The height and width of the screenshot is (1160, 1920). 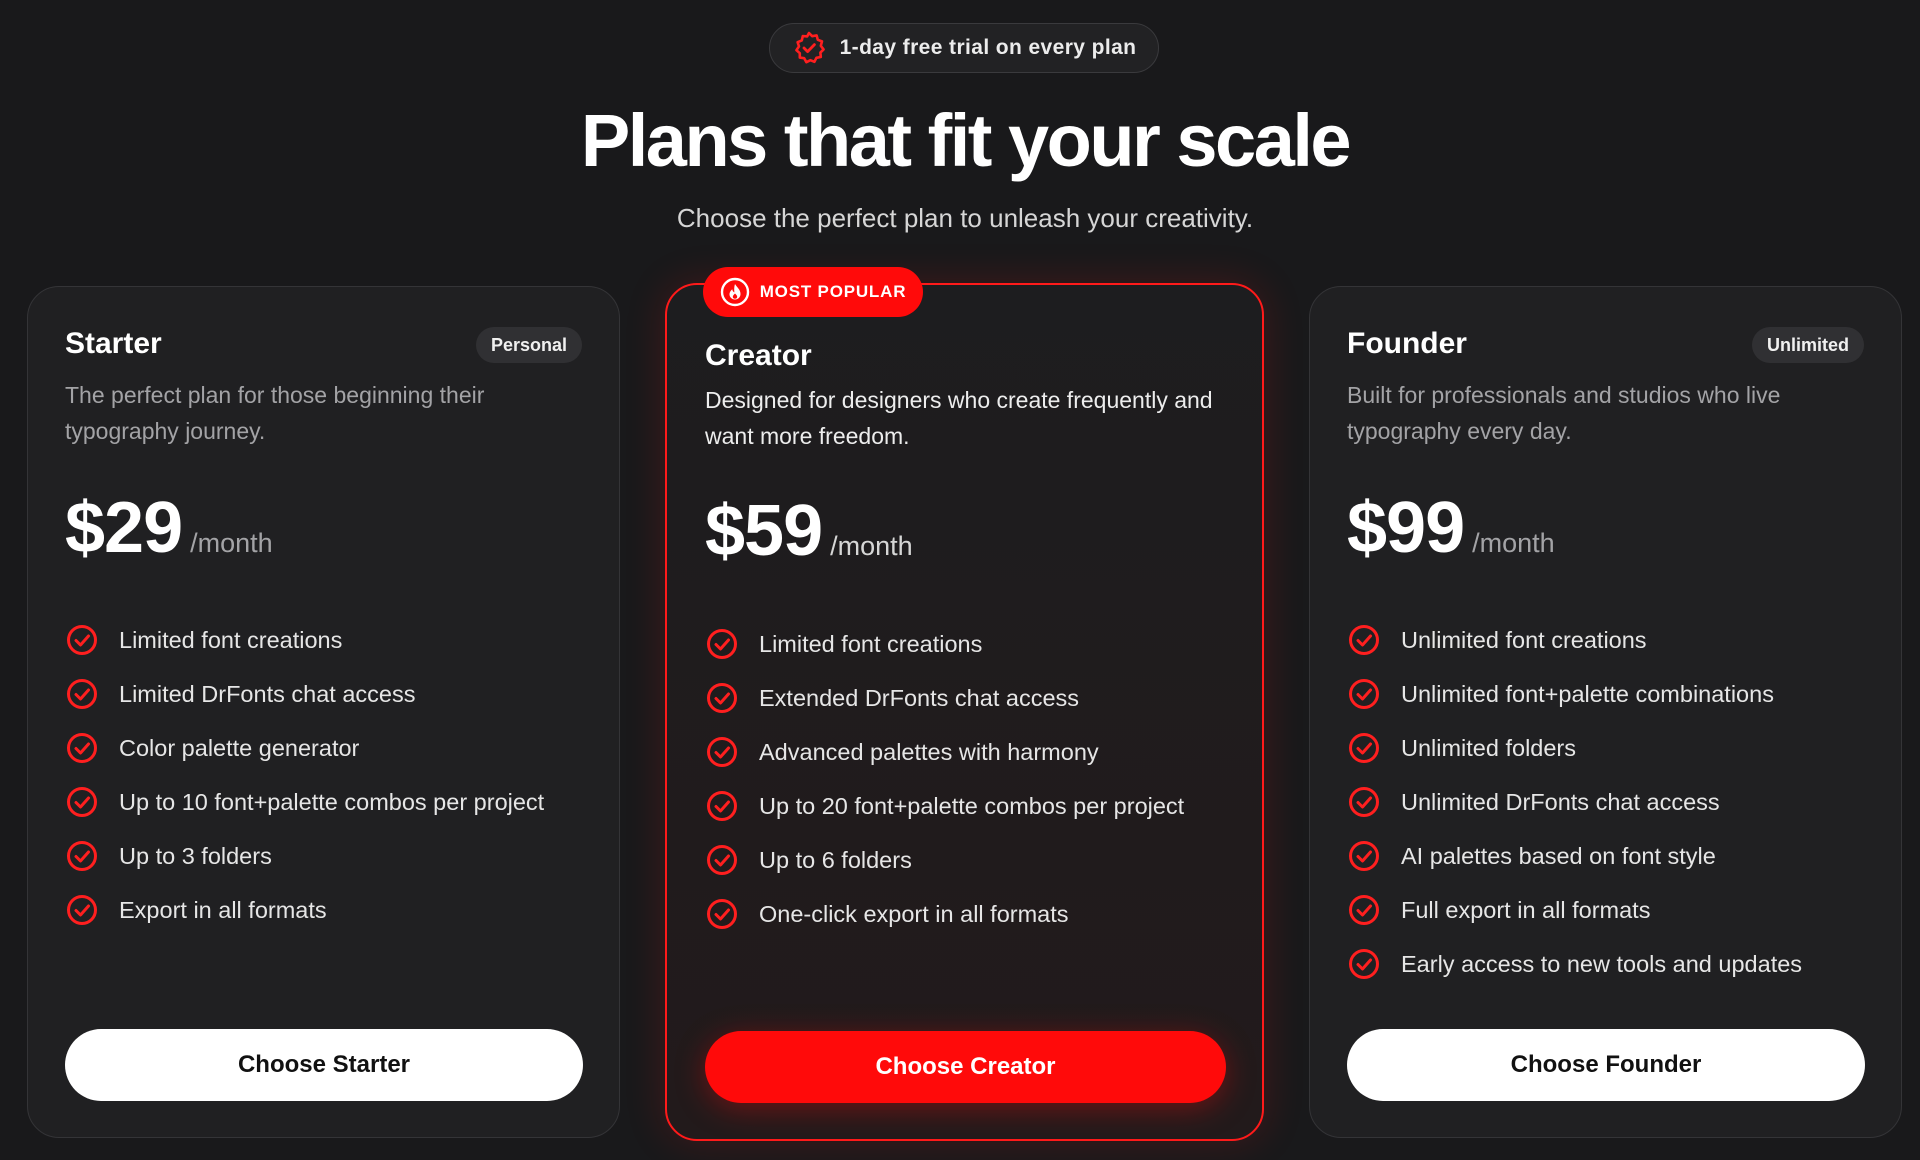 I want to click on most-popular-label: MOST POPULAR, so click(x=833, y=291).